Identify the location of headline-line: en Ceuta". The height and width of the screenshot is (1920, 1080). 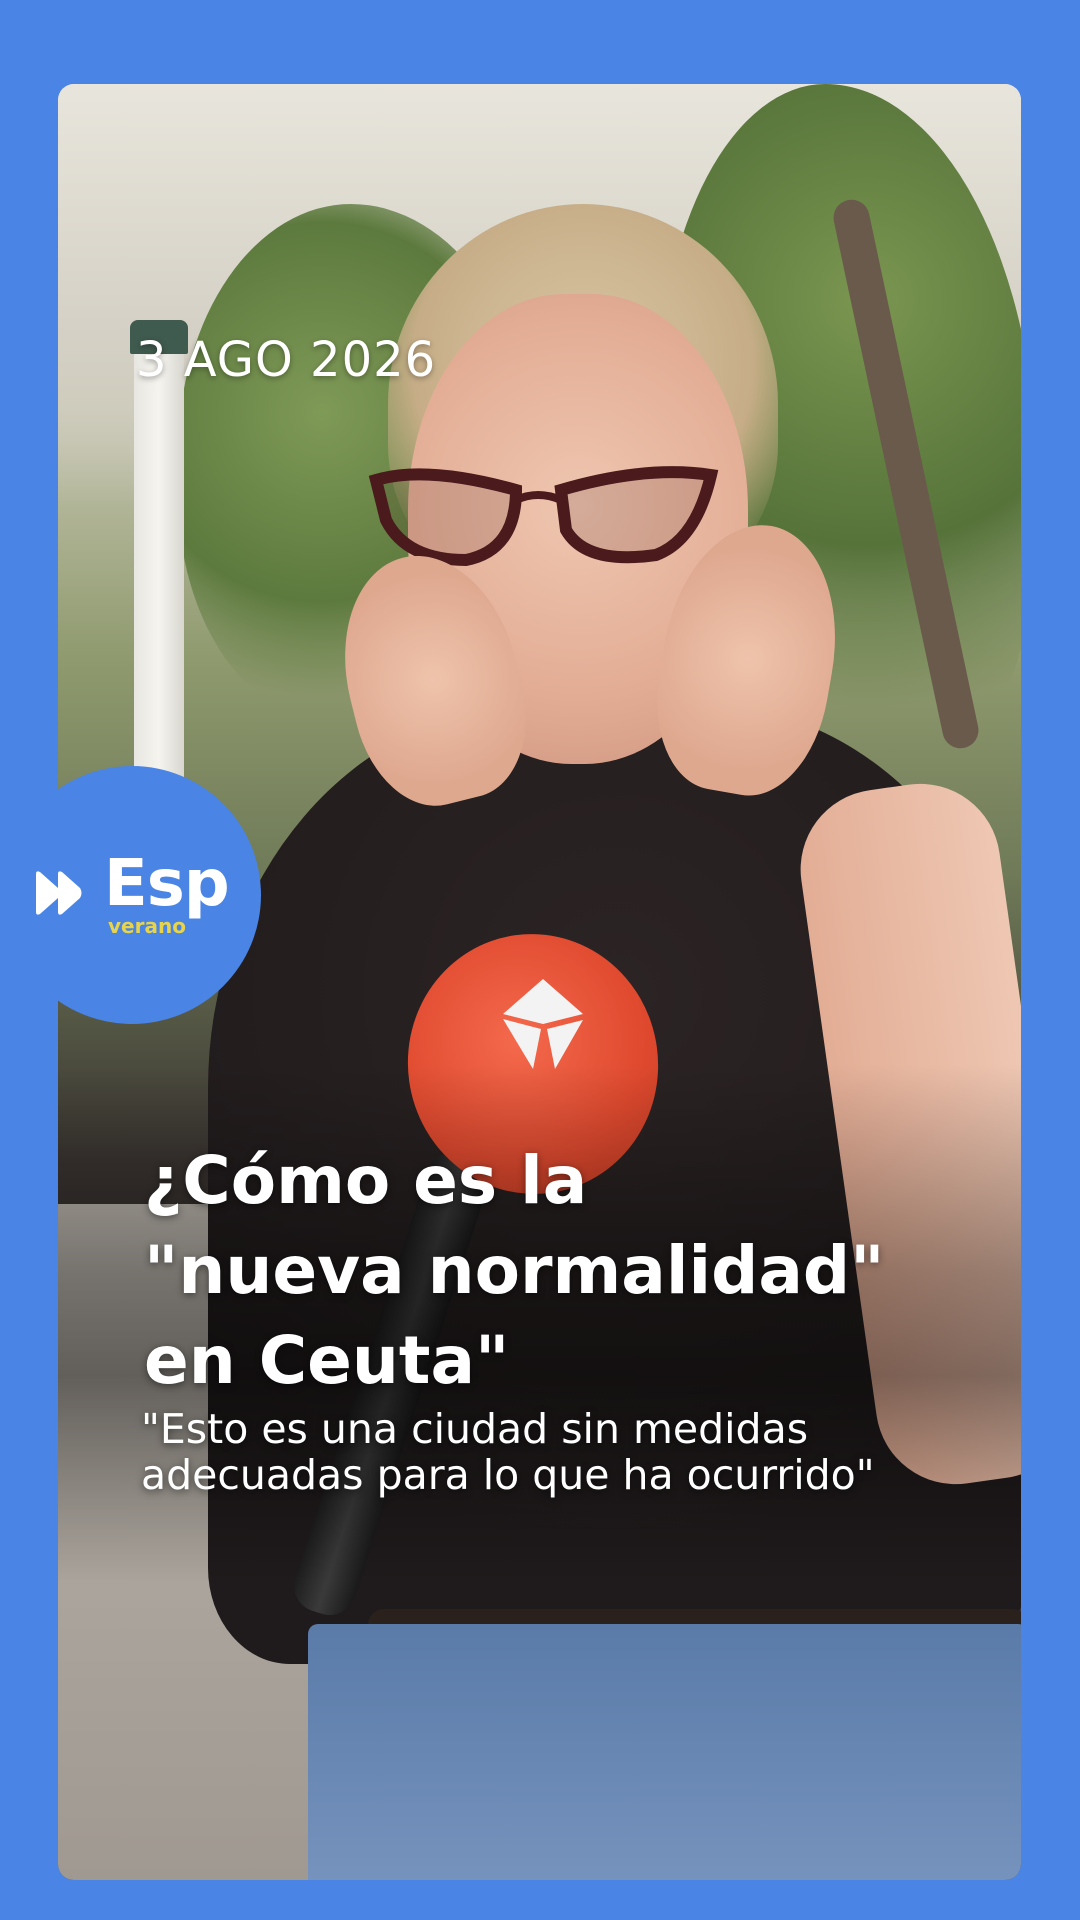
(327, 1360).